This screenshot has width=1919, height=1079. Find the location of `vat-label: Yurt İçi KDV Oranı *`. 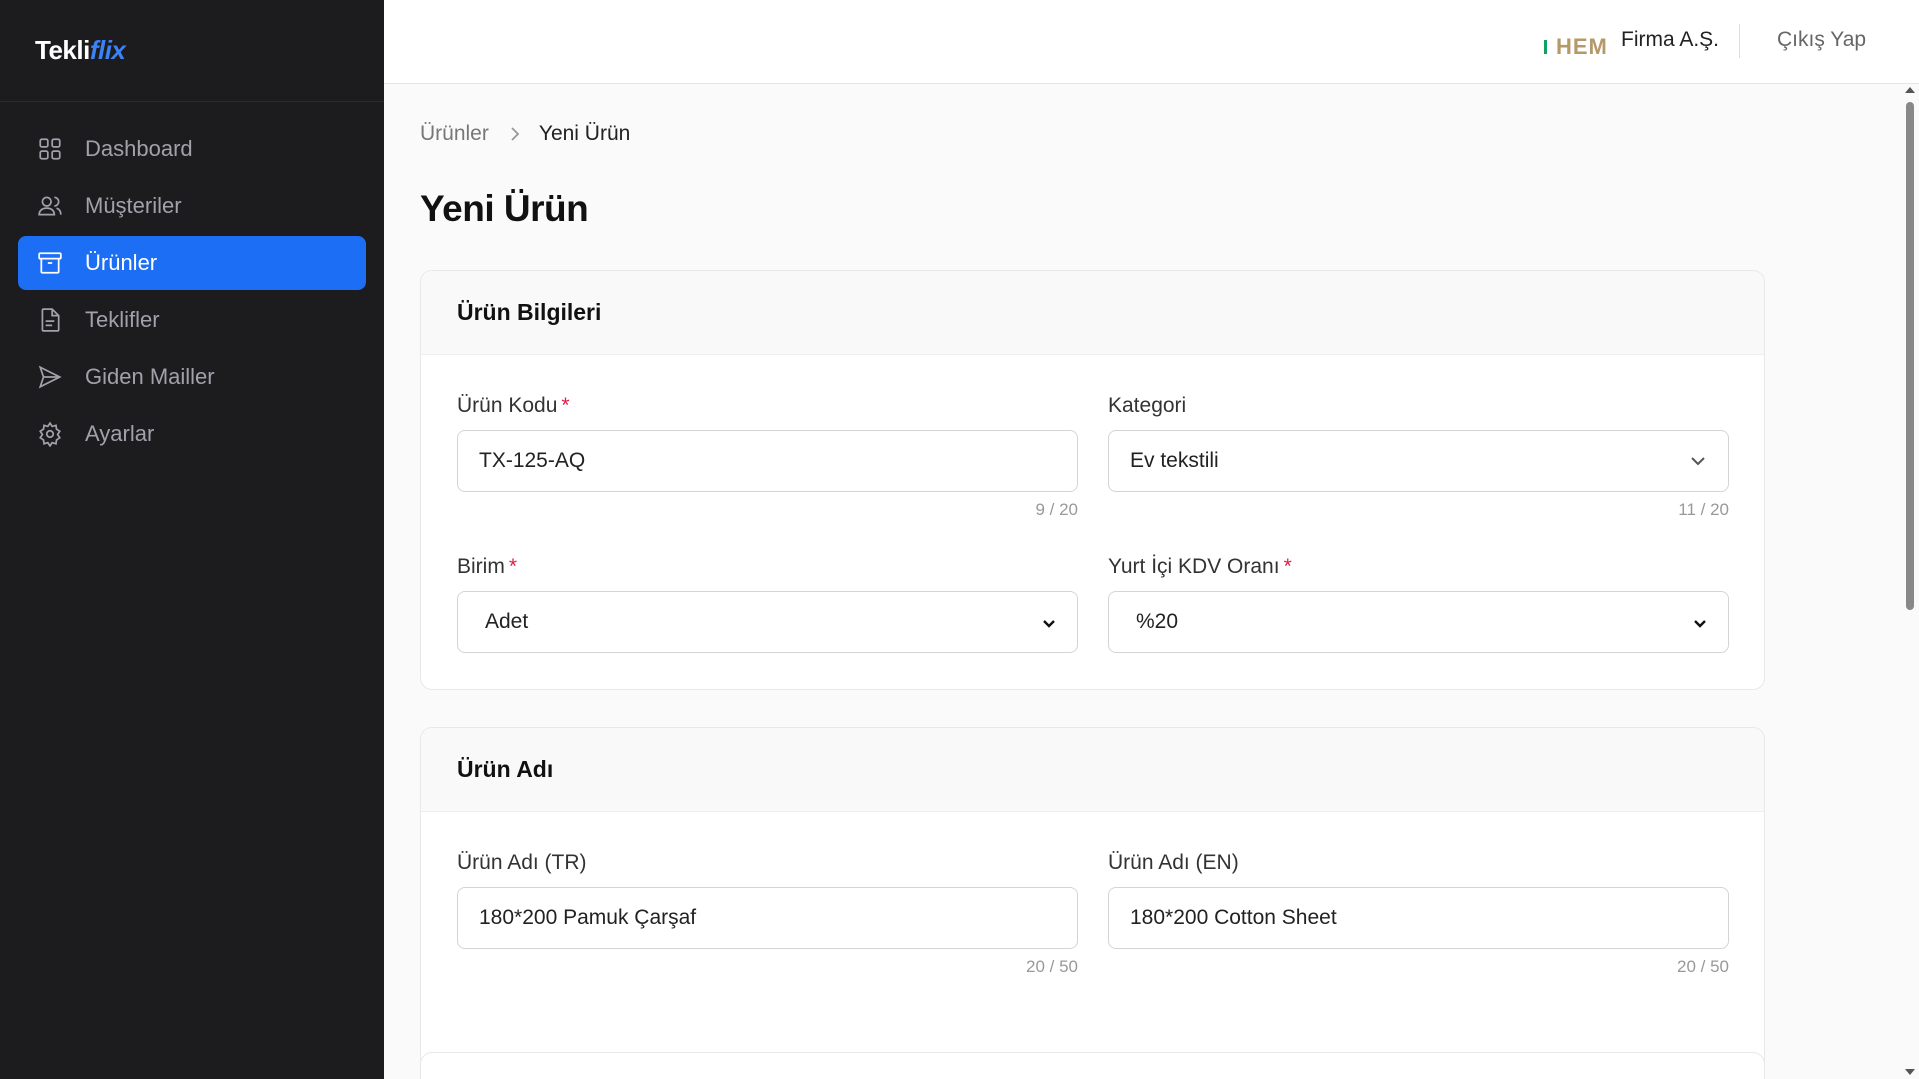

vat-label: Yurt İçi KDV Oranı * is located at coordinates (1200, 566).